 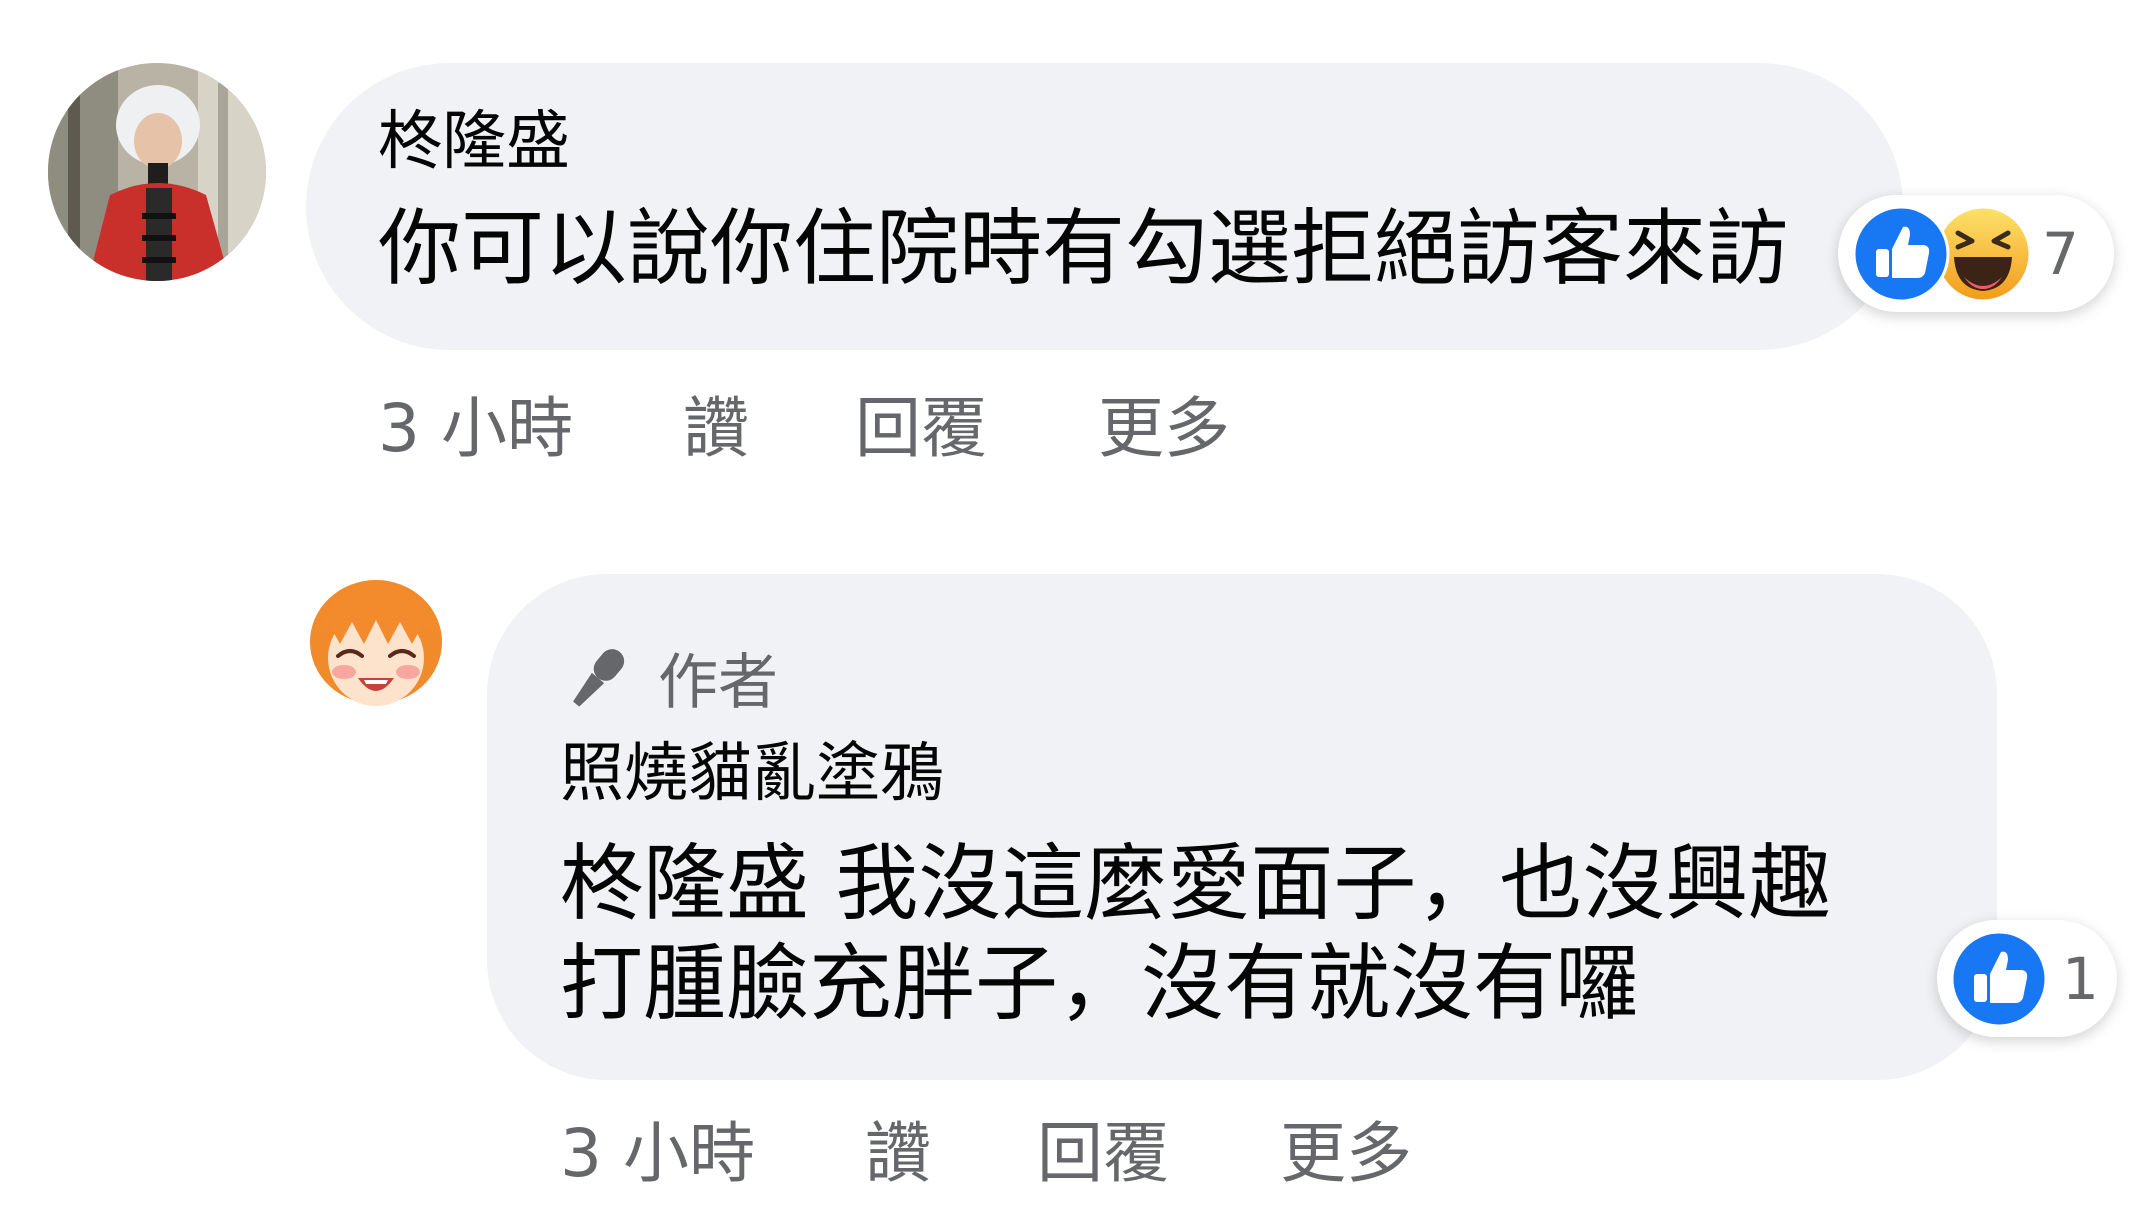 What do you see at coordinates (1083, 248) in the screenshot?
I see `comment-text: 你可以說你住院時有勾選拒絕訪客來訪` at bounding box center [1083, 248].